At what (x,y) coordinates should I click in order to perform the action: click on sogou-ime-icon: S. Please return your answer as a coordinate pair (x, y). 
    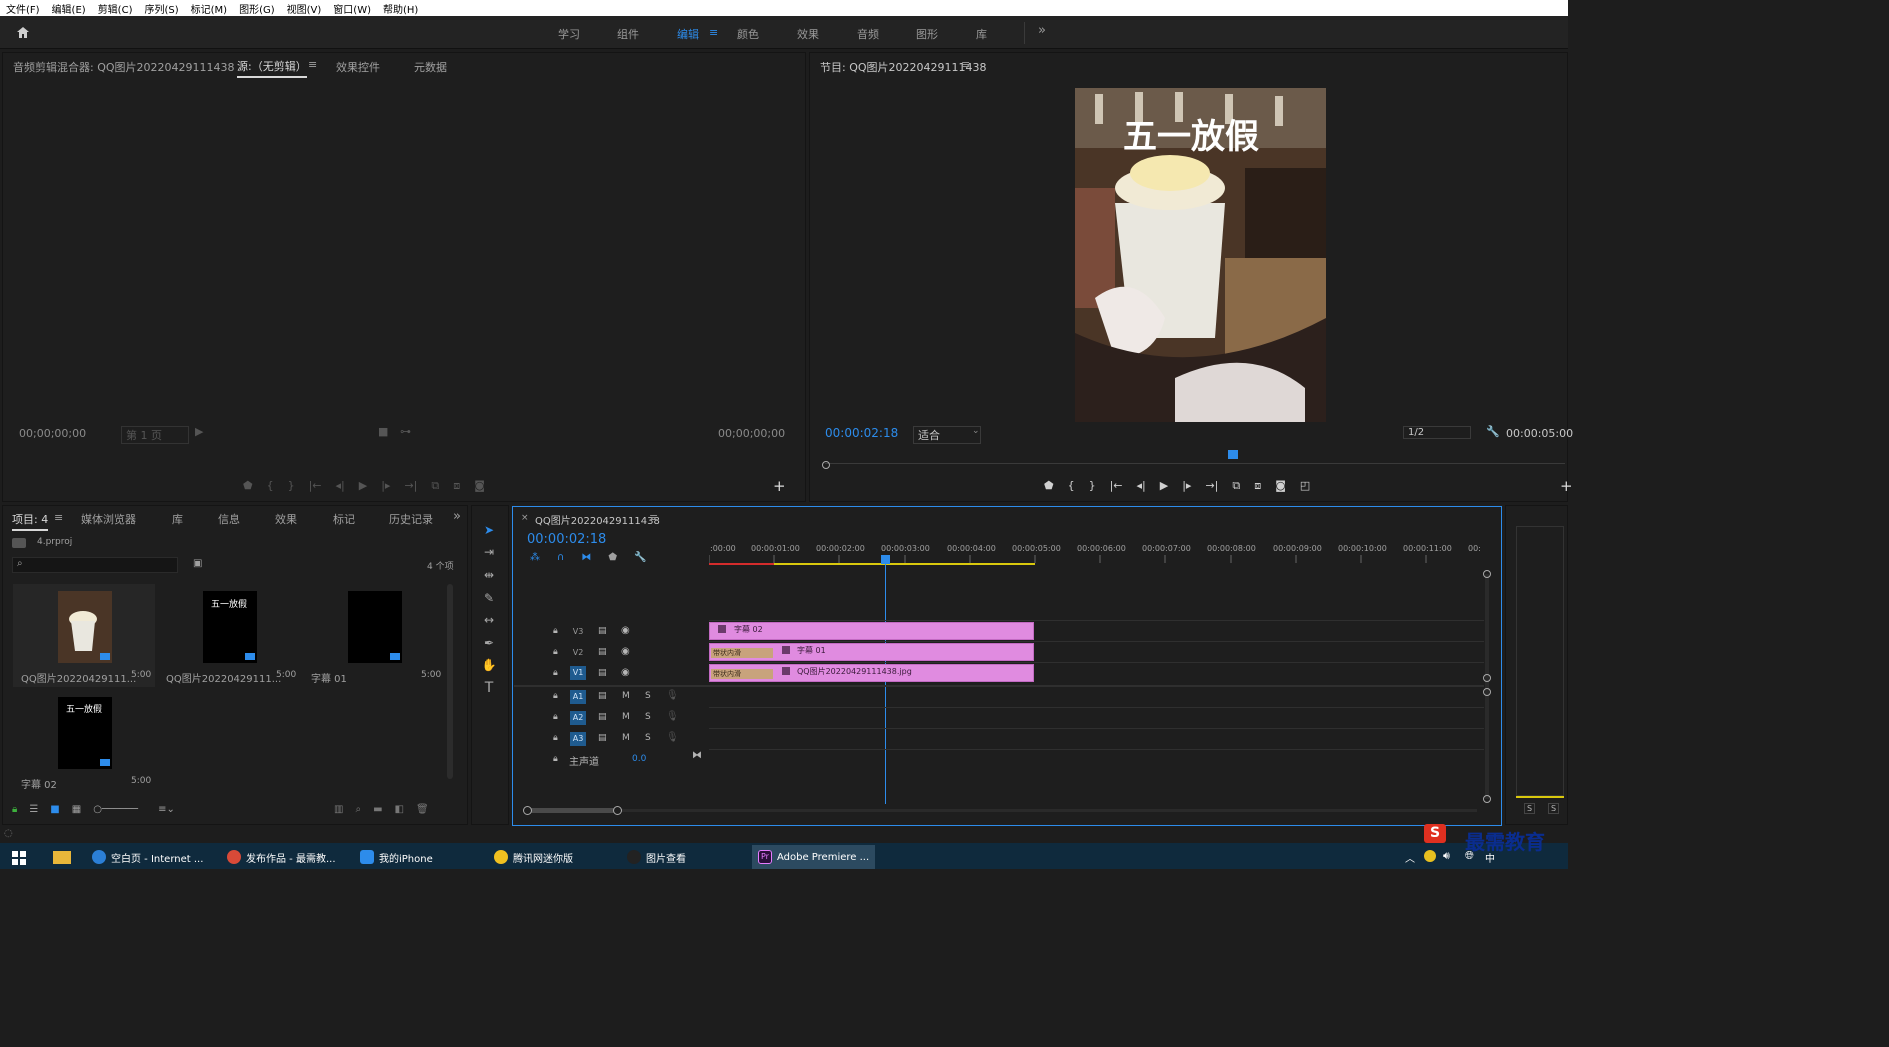
    Looking at the image, I should click on (1435, 833).